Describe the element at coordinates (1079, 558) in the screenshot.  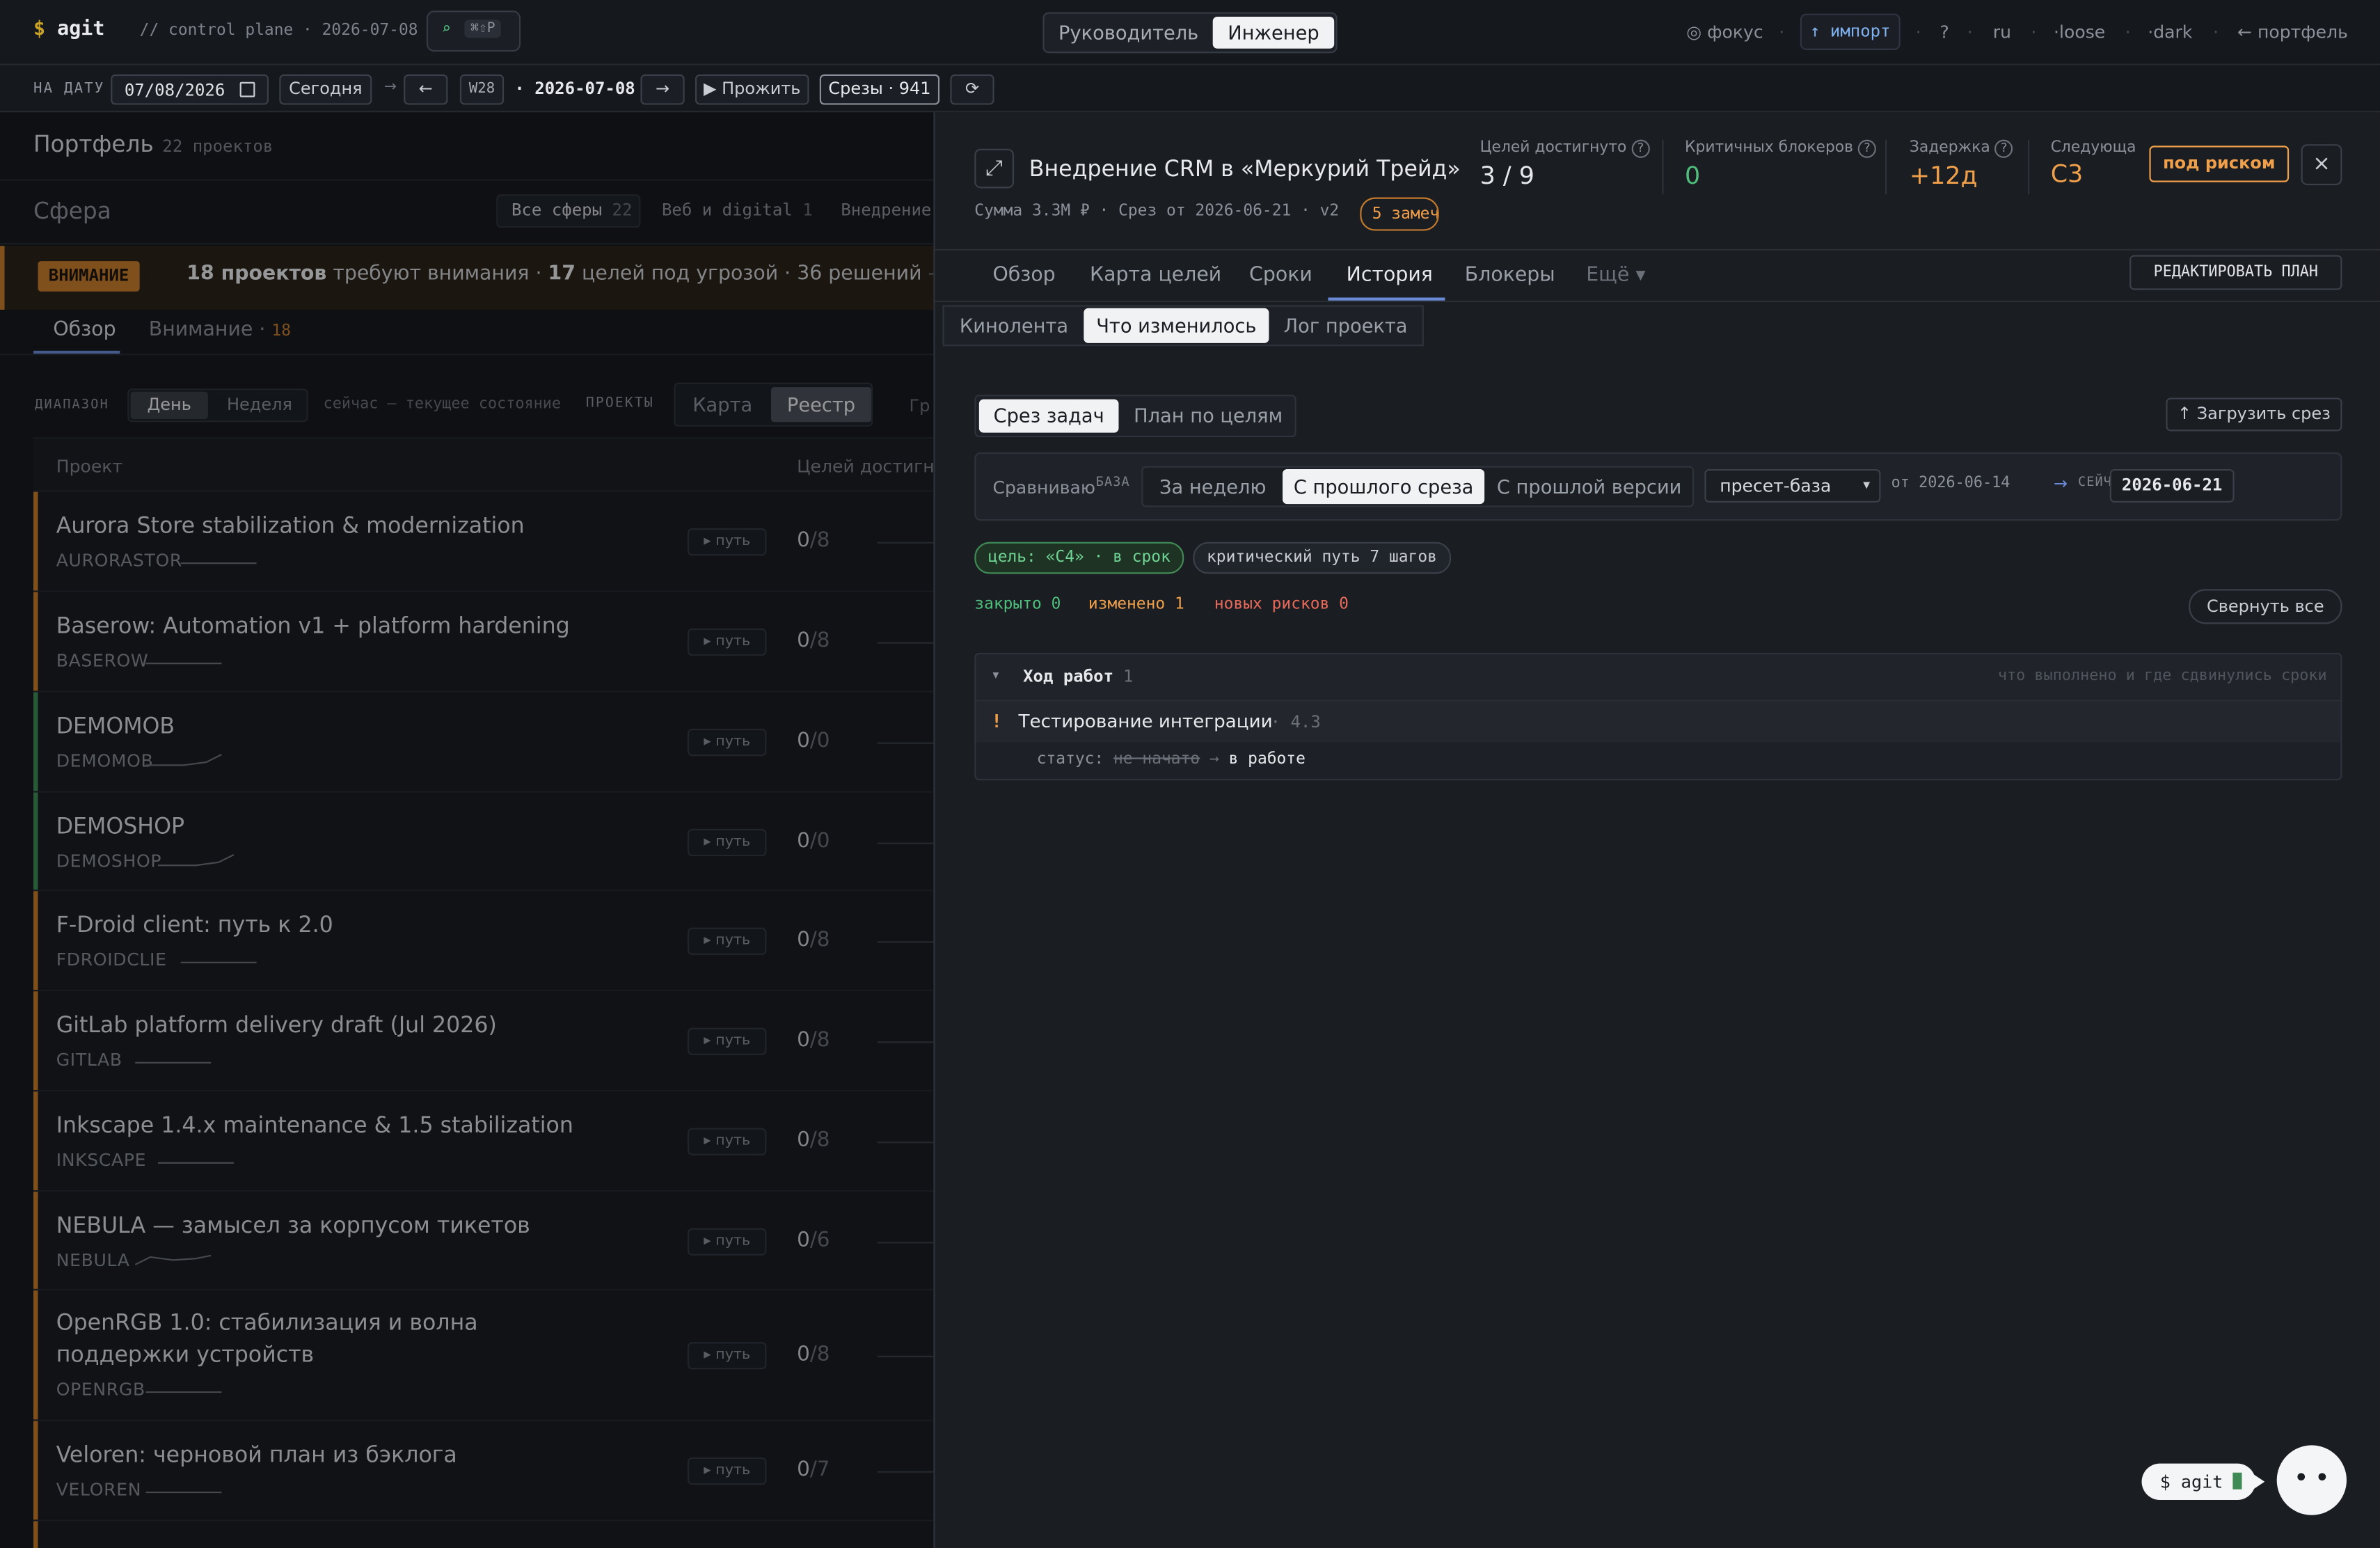
I see `goal-chip: цель: «C4» · в срок` at that location.